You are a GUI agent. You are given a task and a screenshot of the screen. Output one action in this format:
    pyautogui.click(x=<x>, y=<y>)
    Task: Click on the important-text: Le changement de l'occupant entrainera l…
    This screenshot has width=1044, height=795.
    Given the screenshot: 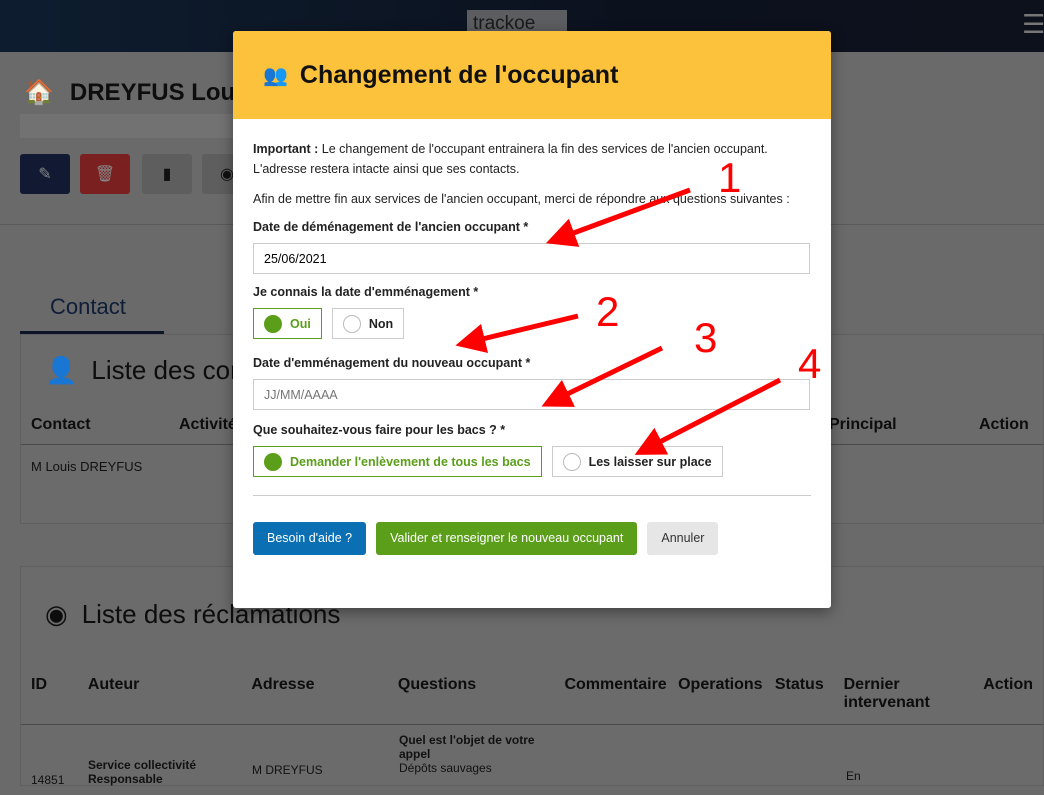 What is the action you would take?
    pyautogui.click(x=510, y=159)
    